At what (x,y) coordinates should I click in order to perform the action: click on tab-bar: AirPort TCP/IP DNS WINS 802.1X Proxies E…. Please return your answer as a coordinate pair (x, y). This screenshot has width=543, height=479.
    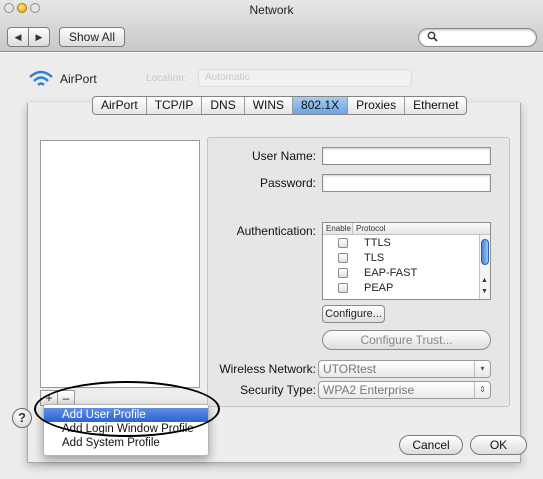
    Looking at the image, I should click on (280, 105).